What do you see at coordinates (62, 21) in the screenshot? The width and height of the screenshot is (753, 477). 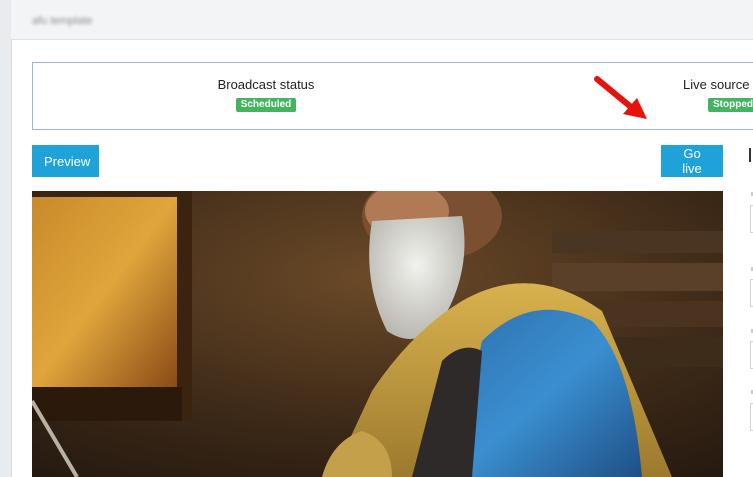 I see `page-title: afu template` at bounding box center [62, 21].